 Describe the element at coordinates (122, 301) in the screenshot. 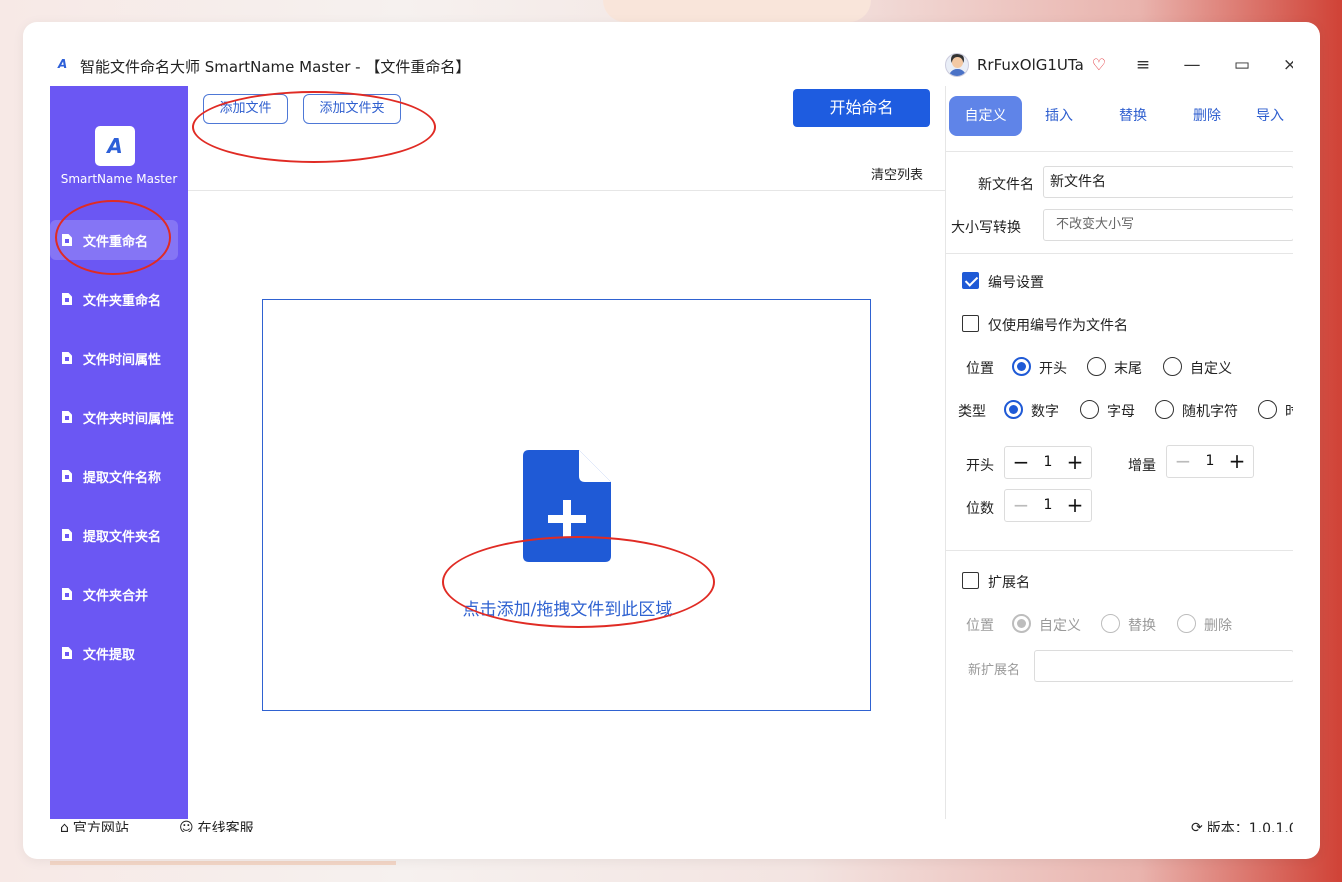

I see `sidebar-item-label: 文件夹重命名` at that location.